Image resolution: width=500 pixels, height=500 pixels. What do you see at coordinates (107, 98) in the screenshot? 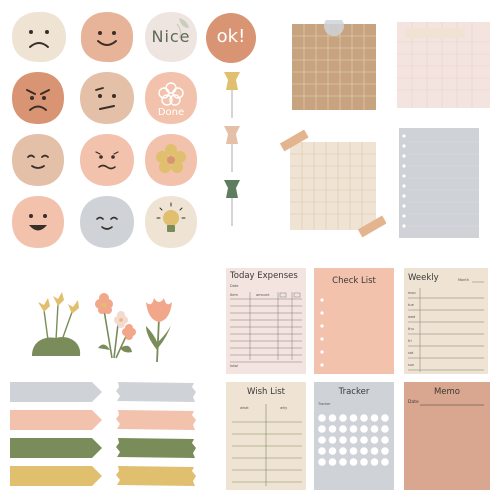
I see `sticker-unsure-face` at bounding box center [107, 98].